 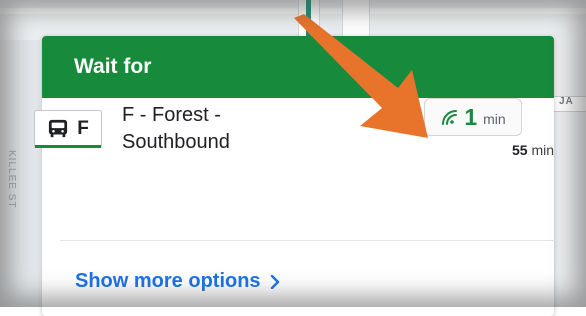 I want to click on card-title: Wait for, so click(x=113, y=66).